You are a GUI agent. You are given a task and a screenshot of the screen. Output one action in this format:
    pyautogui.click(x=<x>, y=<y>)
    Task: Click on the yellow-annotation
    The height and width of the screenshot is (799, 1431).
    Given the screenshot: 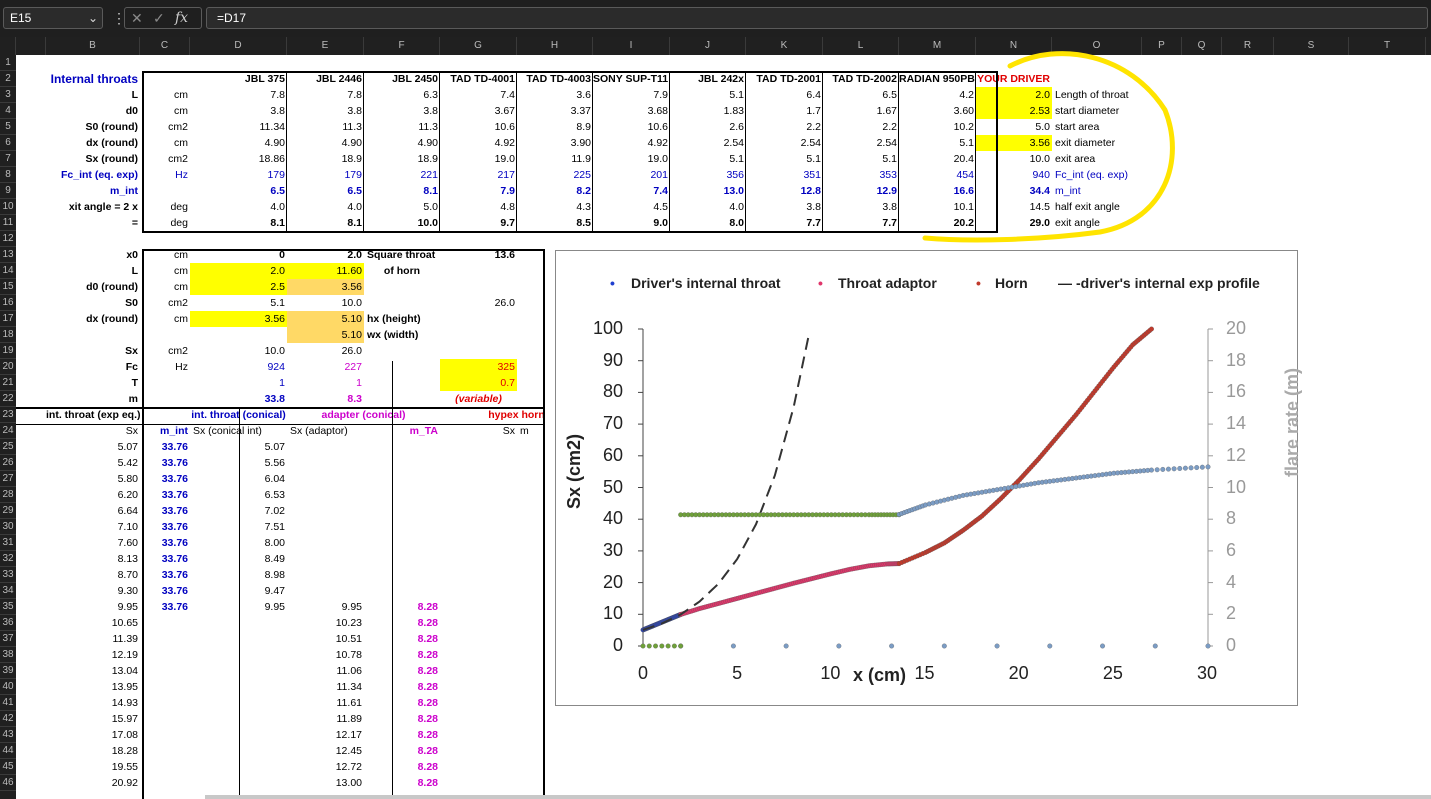 What is the action you would take?
    pyautogui.click(x=1048, y=147)
    